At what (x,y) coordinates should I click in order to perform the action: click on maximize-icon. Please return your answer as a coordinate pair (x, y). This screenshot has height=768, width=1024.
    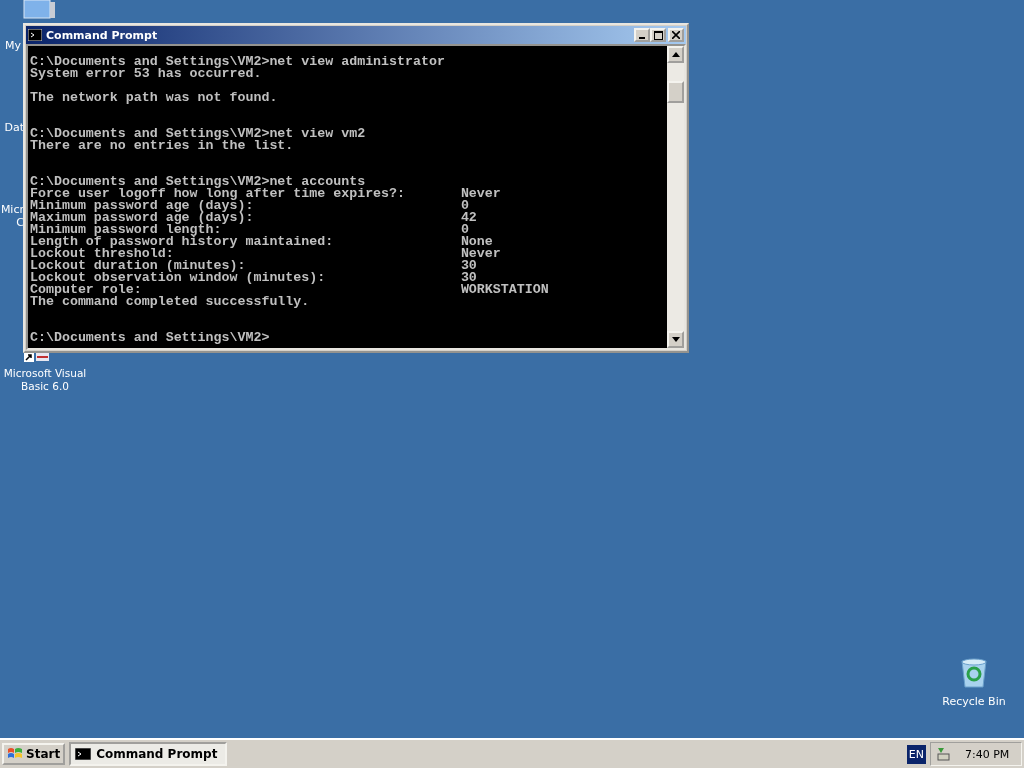
    Looking at the image, I should click on (658, 35).